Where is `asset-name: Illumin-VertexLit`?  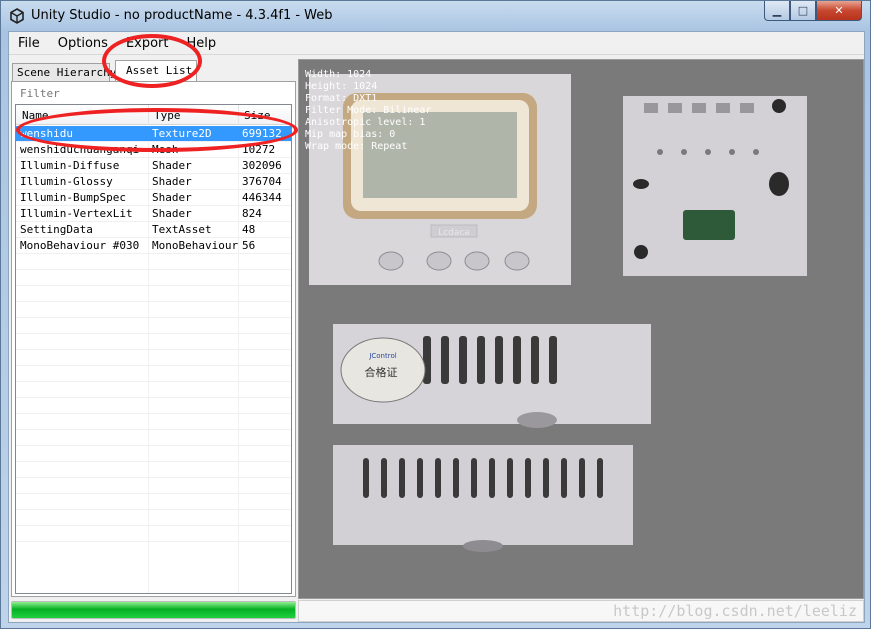
asset-name: Illumin-VertexLit is located at coordinates (76, 213).